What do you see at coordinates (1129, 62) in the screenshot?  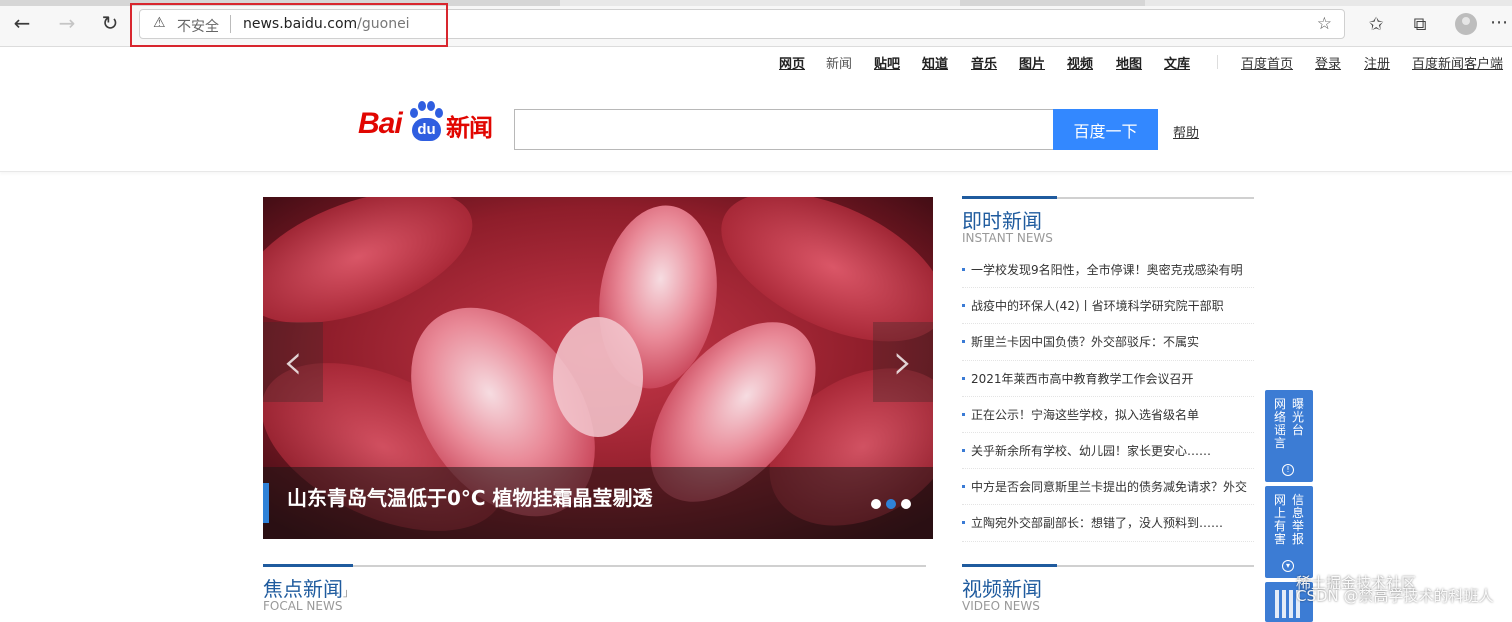 I see `nav-map: 地图` at bounding box center [1129, 62].